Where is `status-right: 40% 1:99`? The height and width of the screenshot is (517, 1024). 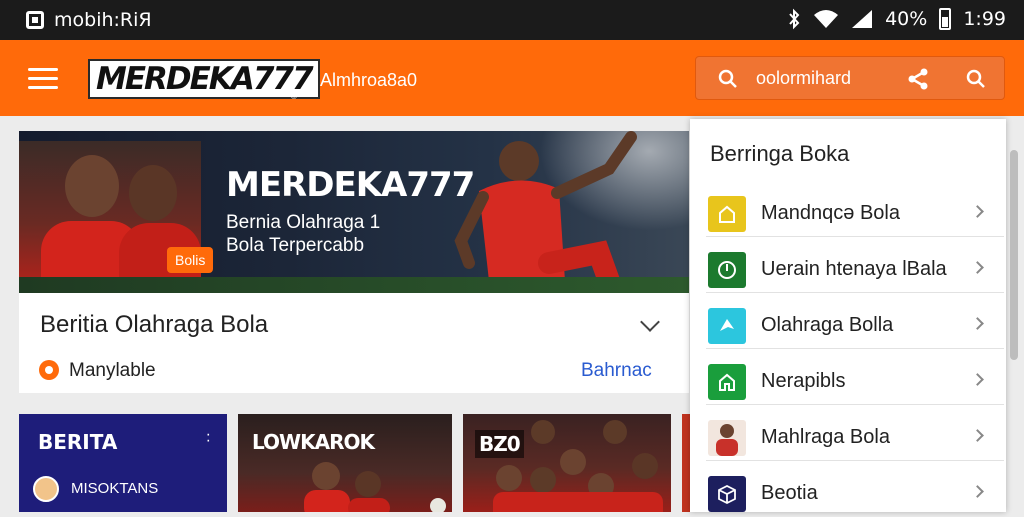 status-right: 40% 1:99 is located at coordinates (896, 19).